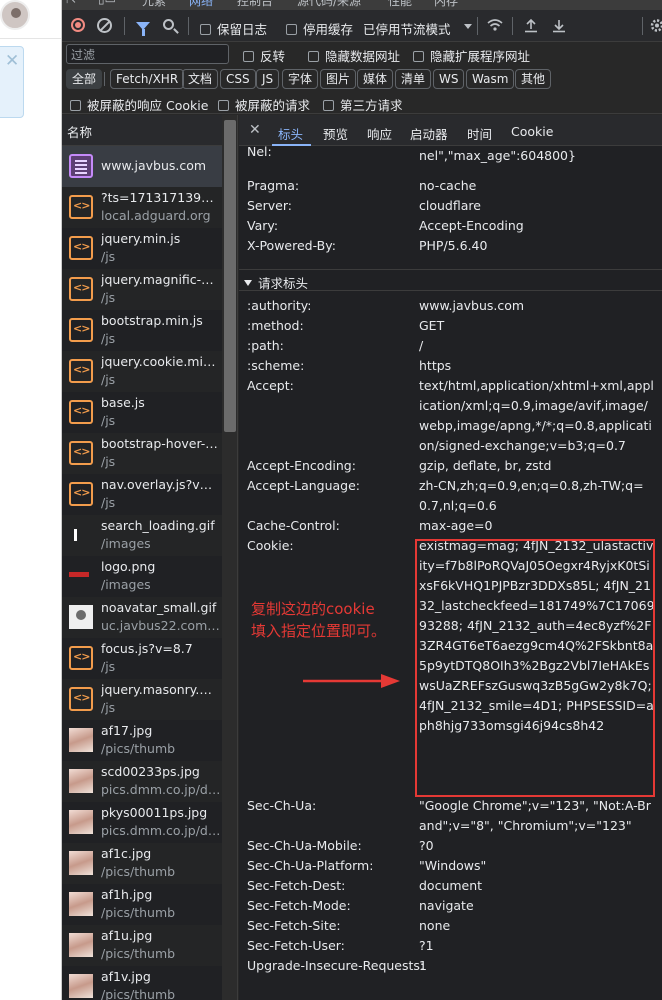  I want to click on request-row: af1c.jpg/pics/thumb, so click(142, 863).